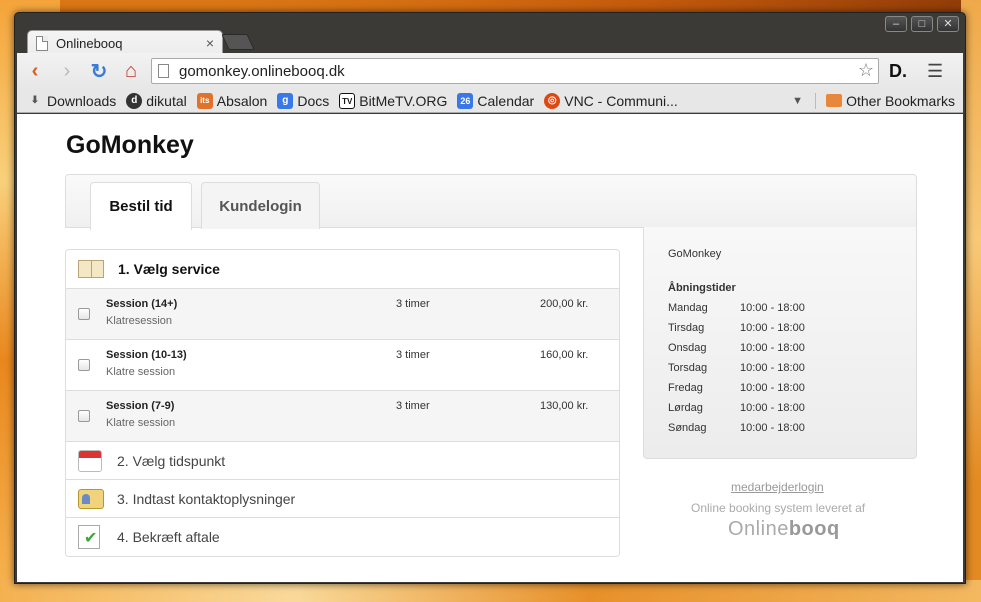 Image resolution: width=981 pixels, height=602 pixels. I want to click on other-bookmarks: Other Bookmarks, so click(885, 100).